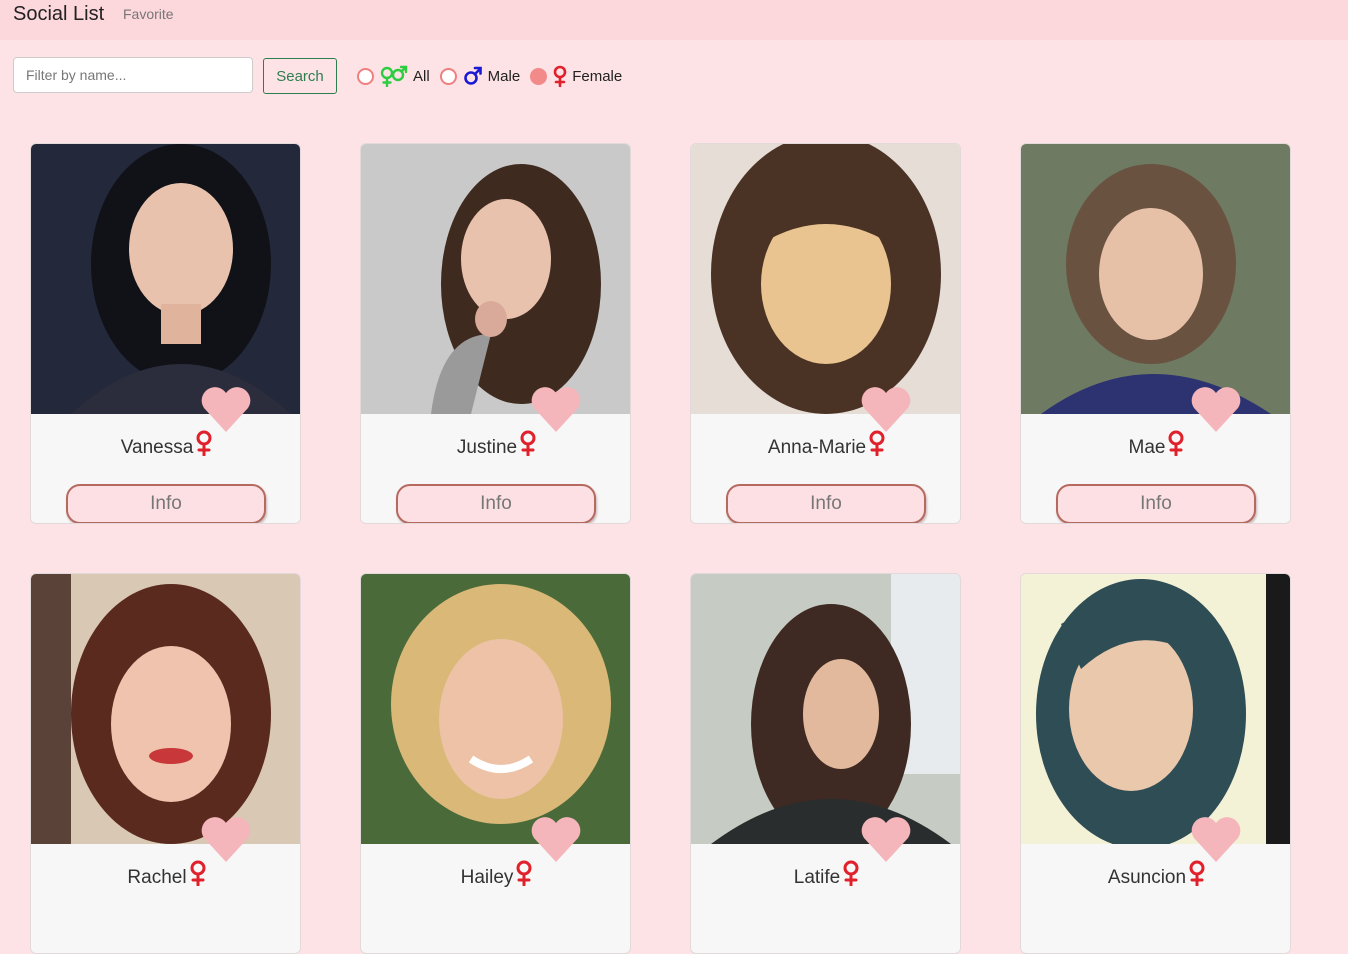 This screenshot has width=1348, height=954. I want to click on profile-name-row: Justine, so click(495, 444).